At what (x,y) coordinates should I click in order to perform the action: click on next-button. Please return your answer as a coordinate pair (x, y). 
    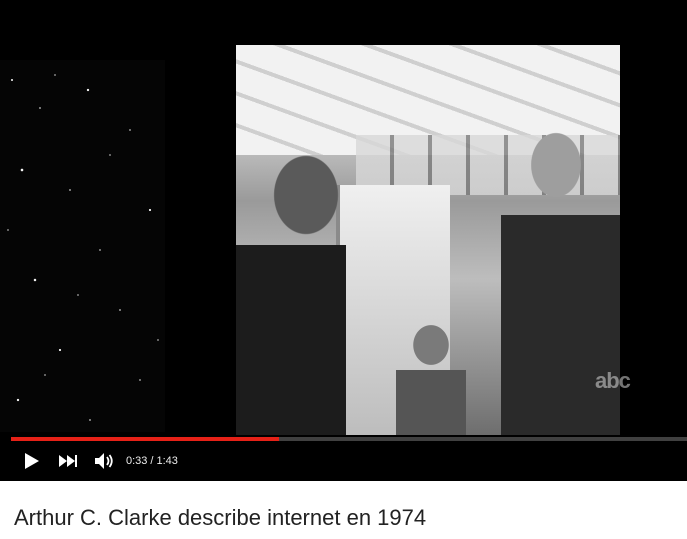
    Looking at the image, I should click on (68, 461).